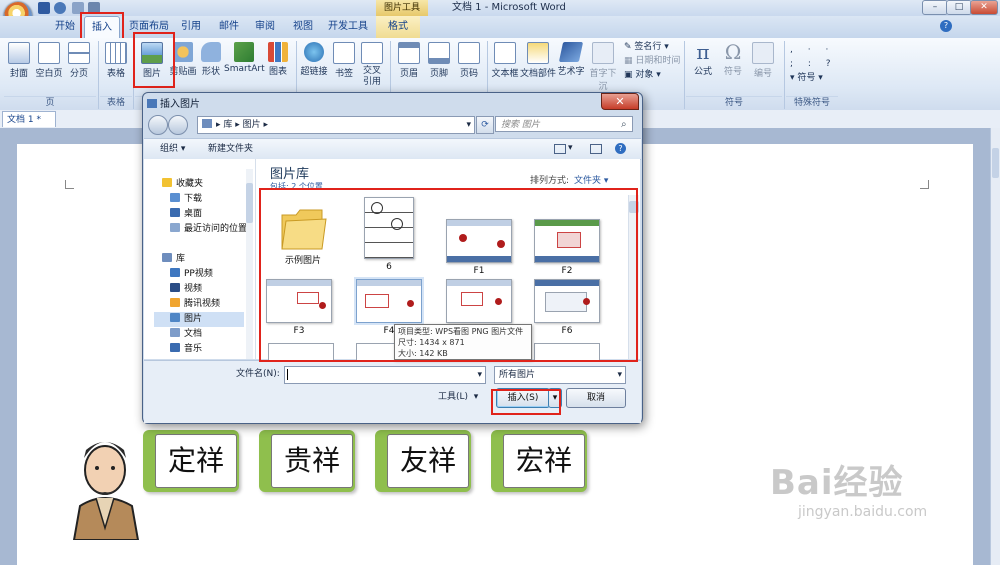  Describe the element at coordinates (65, 27) in the screenshot. I see `tab-home: 开始` at that location.